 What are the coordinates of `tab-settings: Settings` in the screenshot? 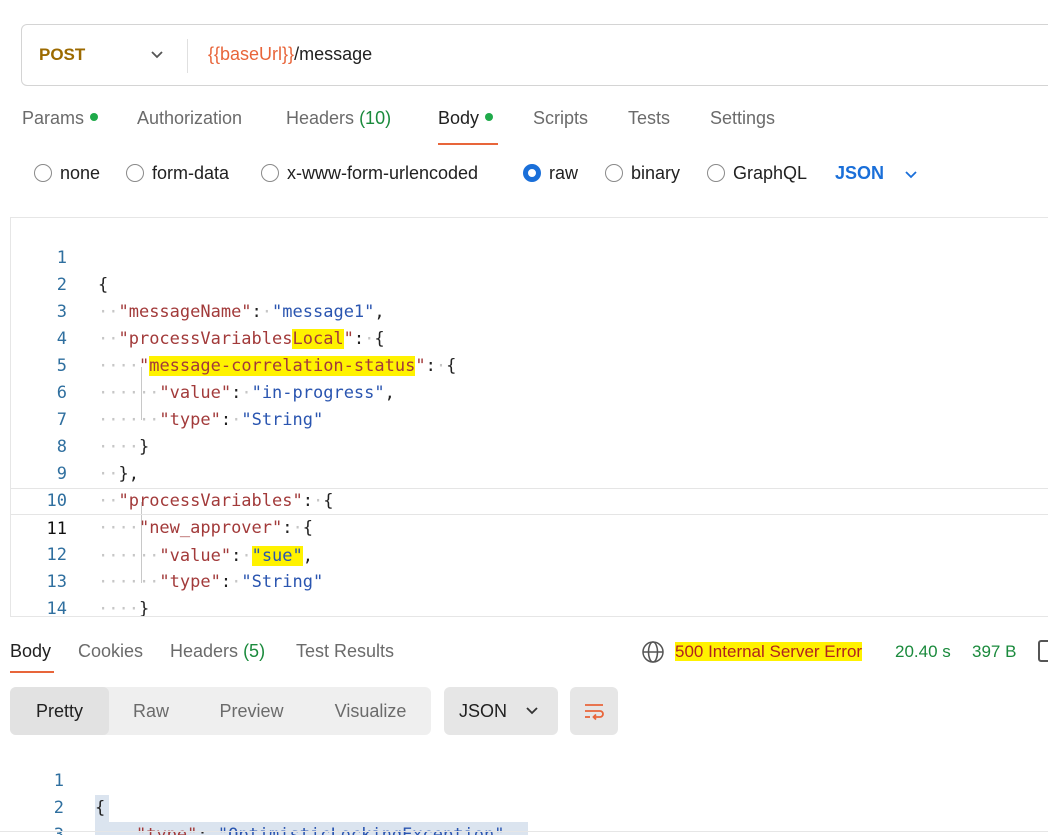 It's located at (742, 118).